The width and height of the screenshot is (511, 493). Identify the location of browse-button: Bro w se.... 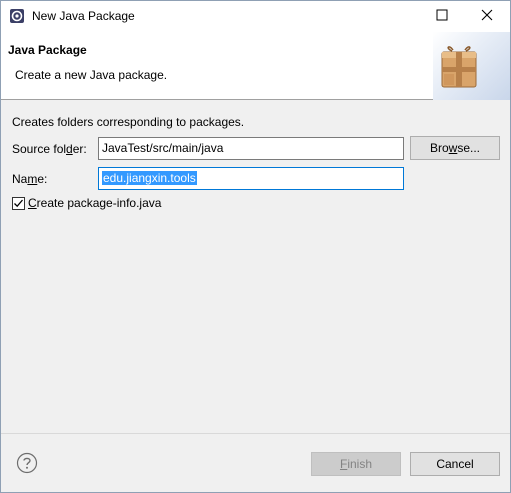
(455, 148).